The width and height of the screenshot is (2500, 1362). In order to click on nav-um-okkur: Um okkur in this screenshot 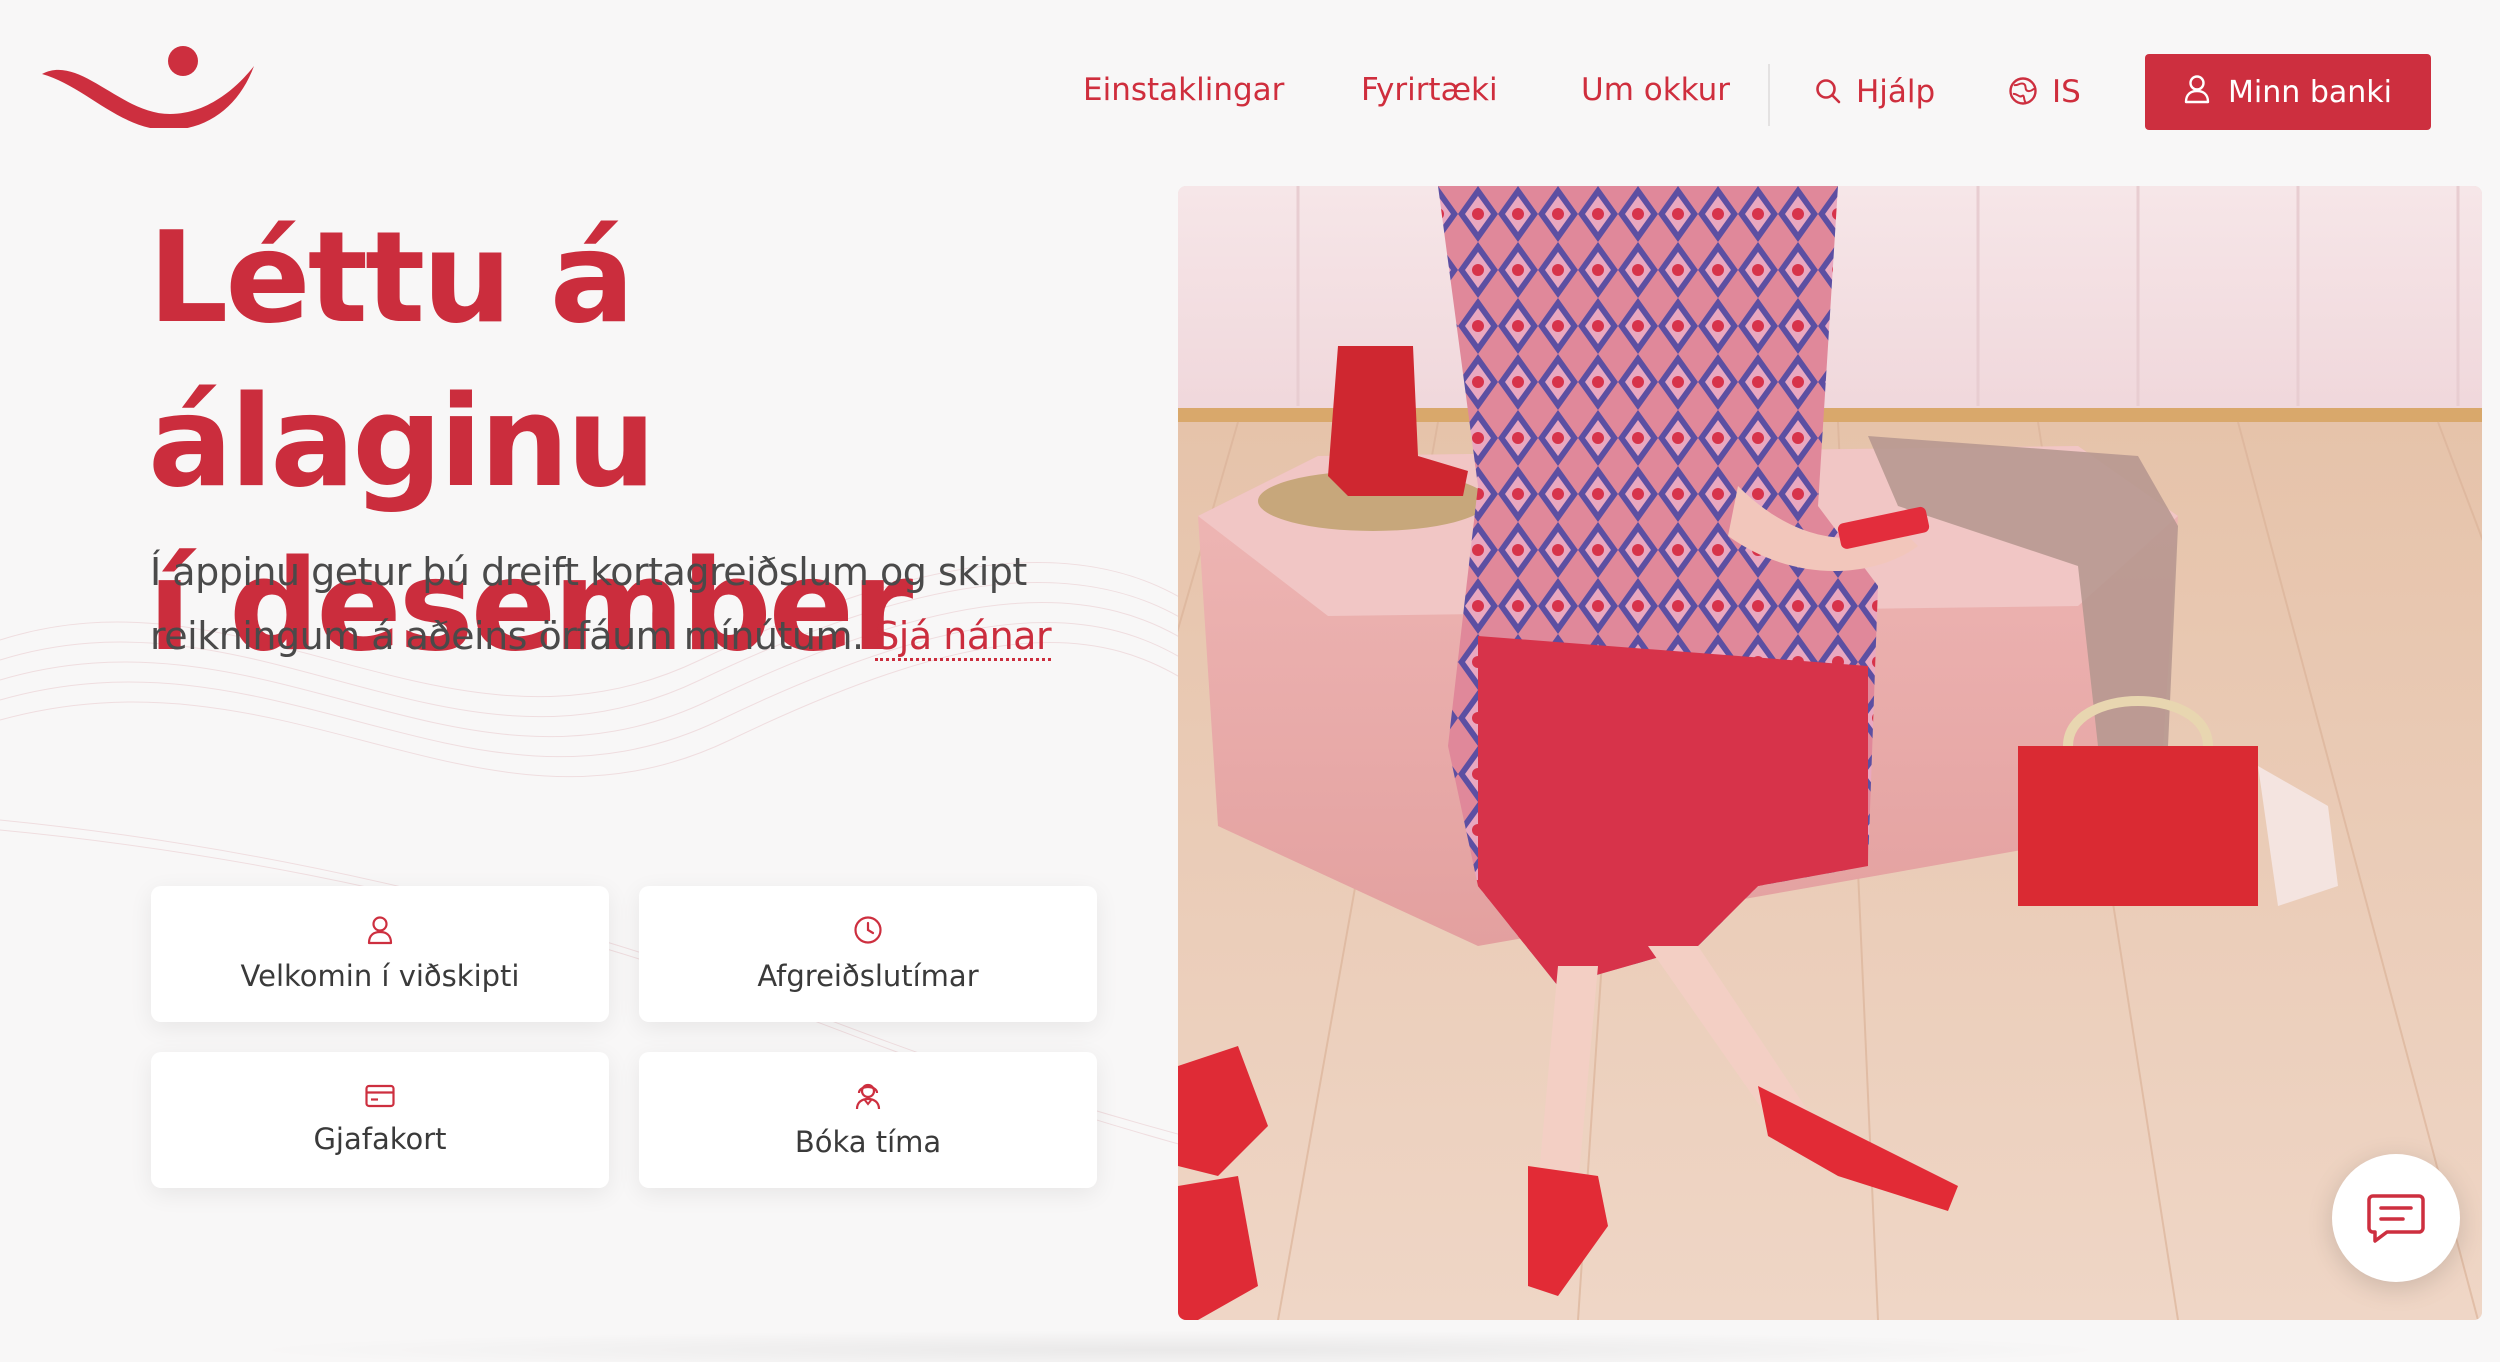, I will do `click(1655, 90)`.